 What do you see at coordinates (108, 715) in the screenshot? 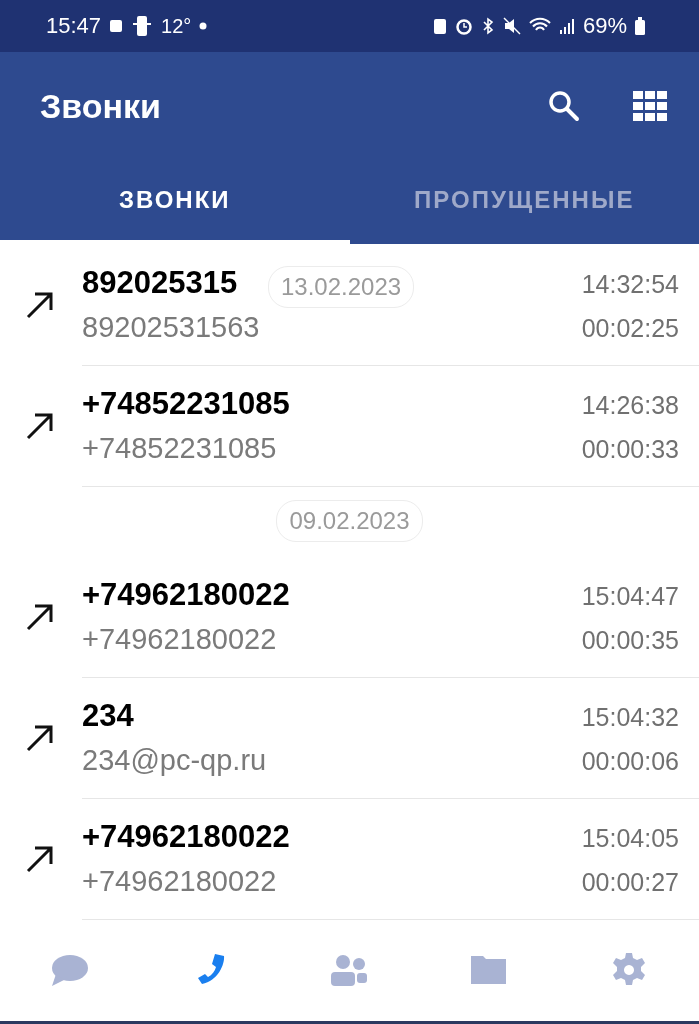
I see `contact-name: 234` at bounding box center [108, 715].